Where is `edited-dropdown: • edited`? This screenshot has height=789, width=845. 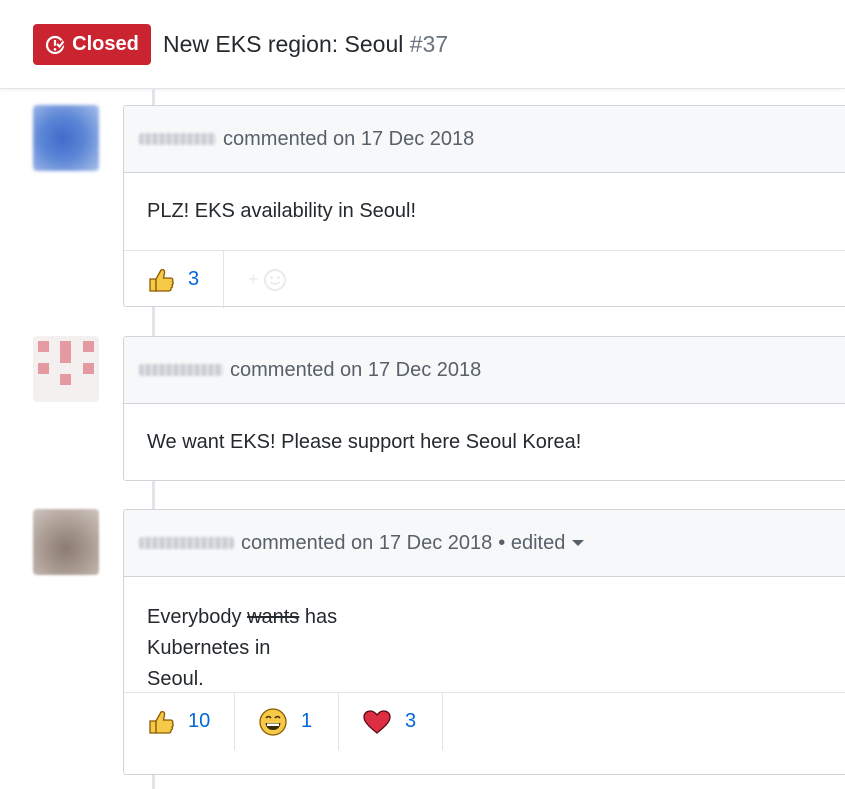 edited-dropdown: • edited is located at coordinates (541, 543).